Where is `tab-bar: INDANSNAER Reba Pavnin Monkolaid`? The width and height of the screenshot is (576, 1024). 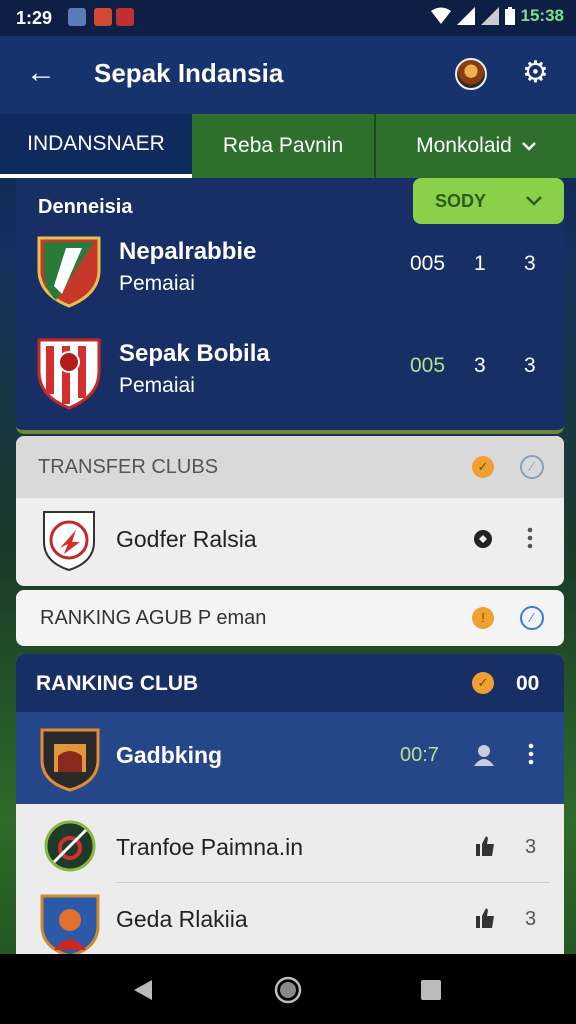 tab-bar: INDANSNAER Reba Pavnin Monkolaid is located at coordinates (288, 146).